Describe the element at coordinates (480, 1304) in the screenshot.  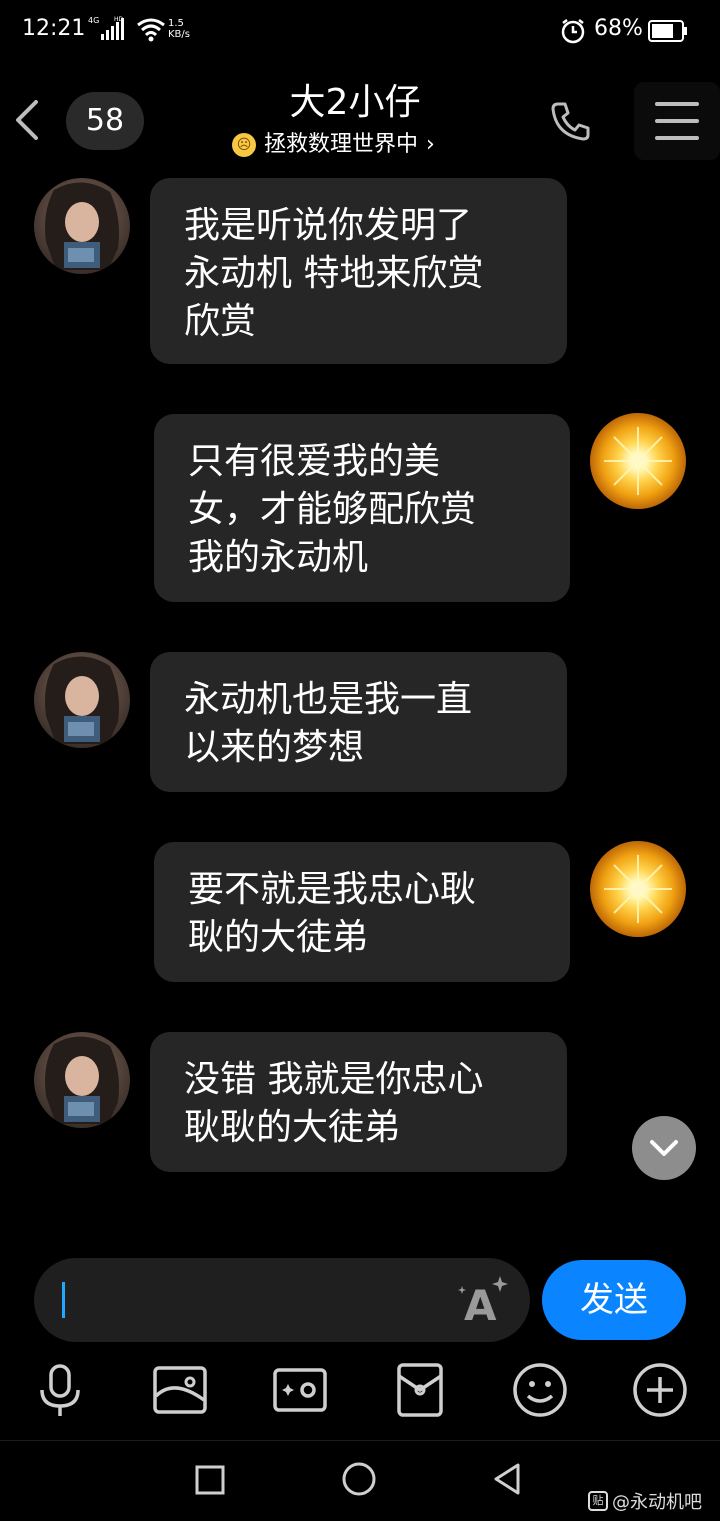
I see `svg-text: A` at that location.